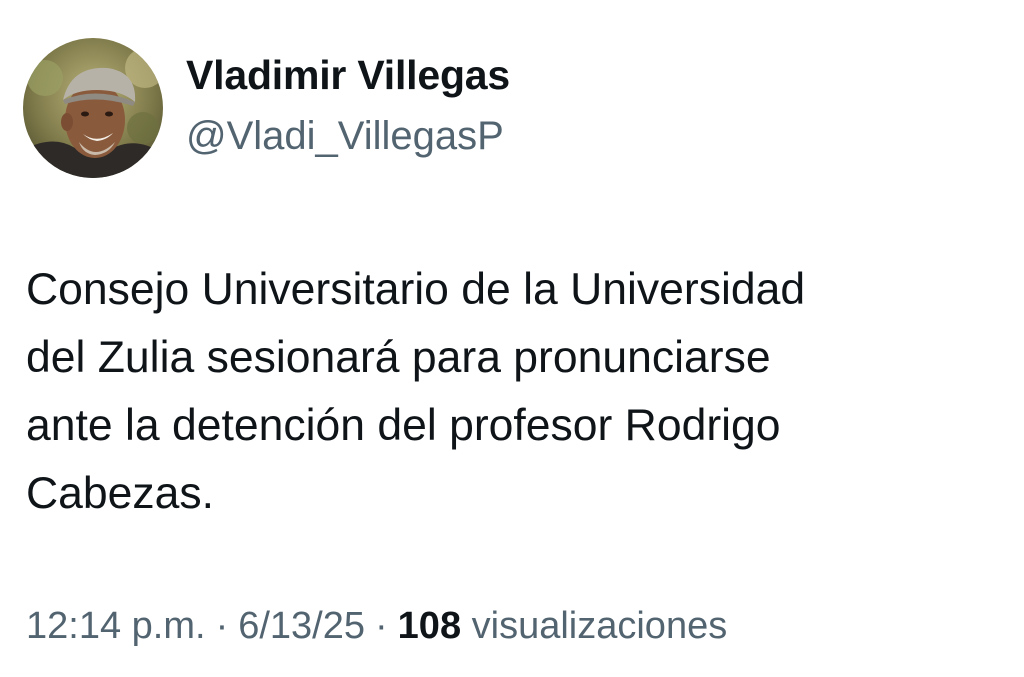 This screenshot has width=1024, height=677. Describe the element at coordinates (348, 75) in the screenshot. I see `author-display-name: Vladimir Villegas` at that location.